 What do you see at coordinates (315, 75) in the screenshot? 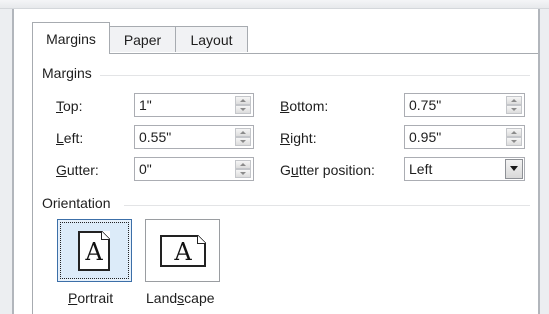
I see `margins-group-rule` at bounding box center [315, 75].